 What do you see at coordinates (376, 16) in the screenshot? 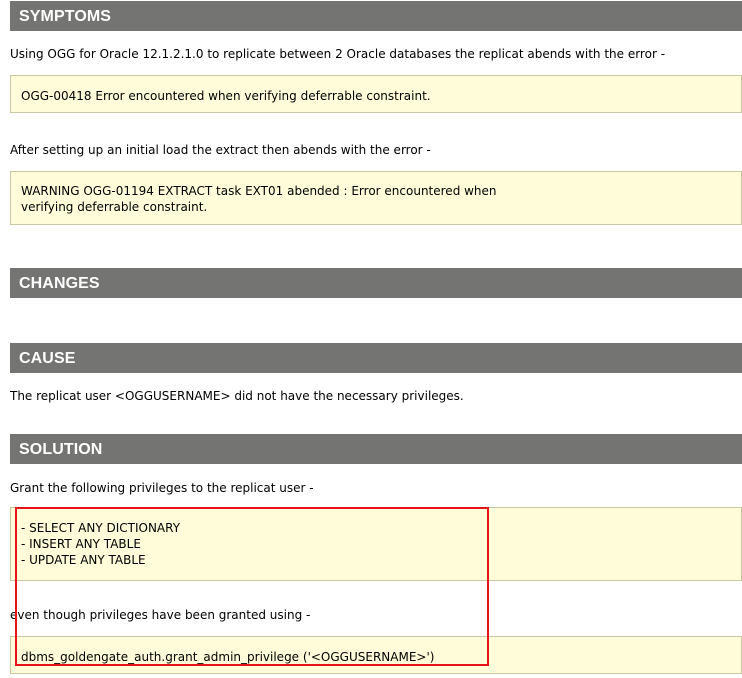
I see `symptoms-heading: SYMPTOMS` at bounding box center [376, 16].